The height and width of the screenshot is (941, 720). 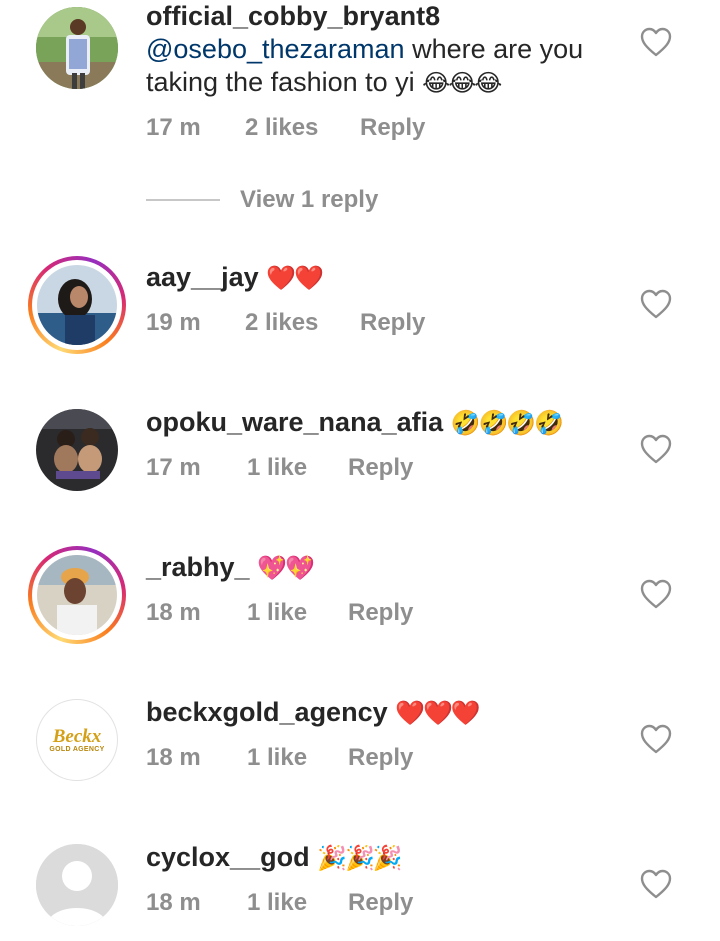 What do you see at coordinates (438, 713) in the screenshot?
I see `comment-emoji: ❤️❤️❤️` at bounding box center [438, 713].